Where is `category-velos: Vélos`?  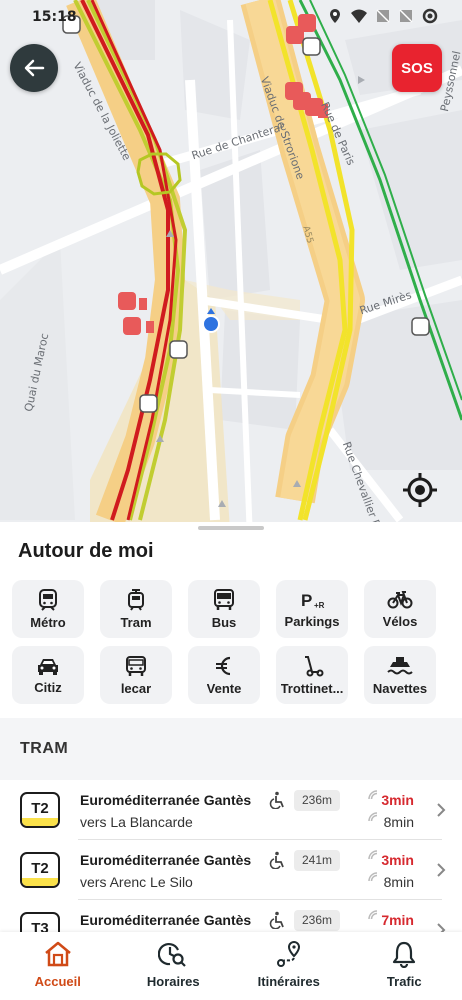
category-velos: Vélos is located at coordinates (400, 609).